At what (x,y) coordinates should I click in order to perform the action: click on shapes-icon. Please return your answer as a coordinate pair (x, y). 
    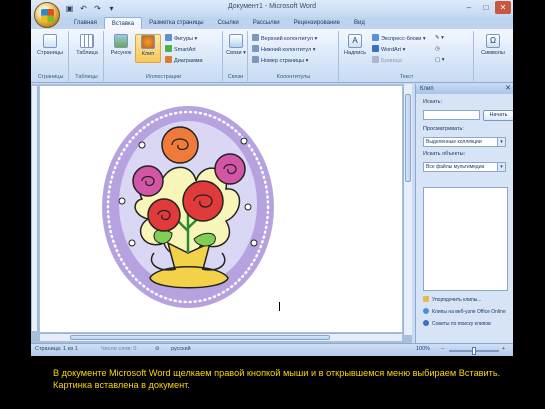
    Looking at the image, I should click on (168, 37).